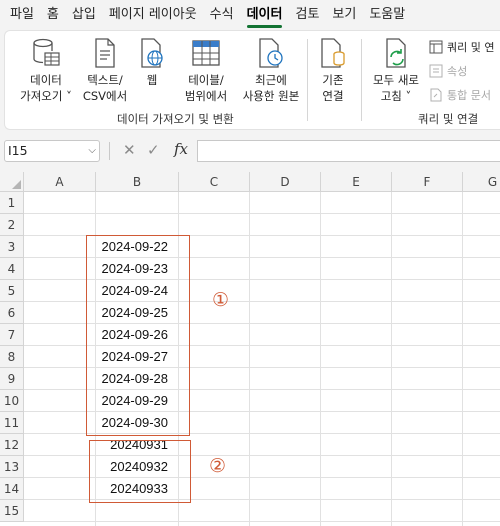 Image resolution: width=500 pixels, height=526 pixels. I want to click on tab-file: 파일, so click(22, 15).